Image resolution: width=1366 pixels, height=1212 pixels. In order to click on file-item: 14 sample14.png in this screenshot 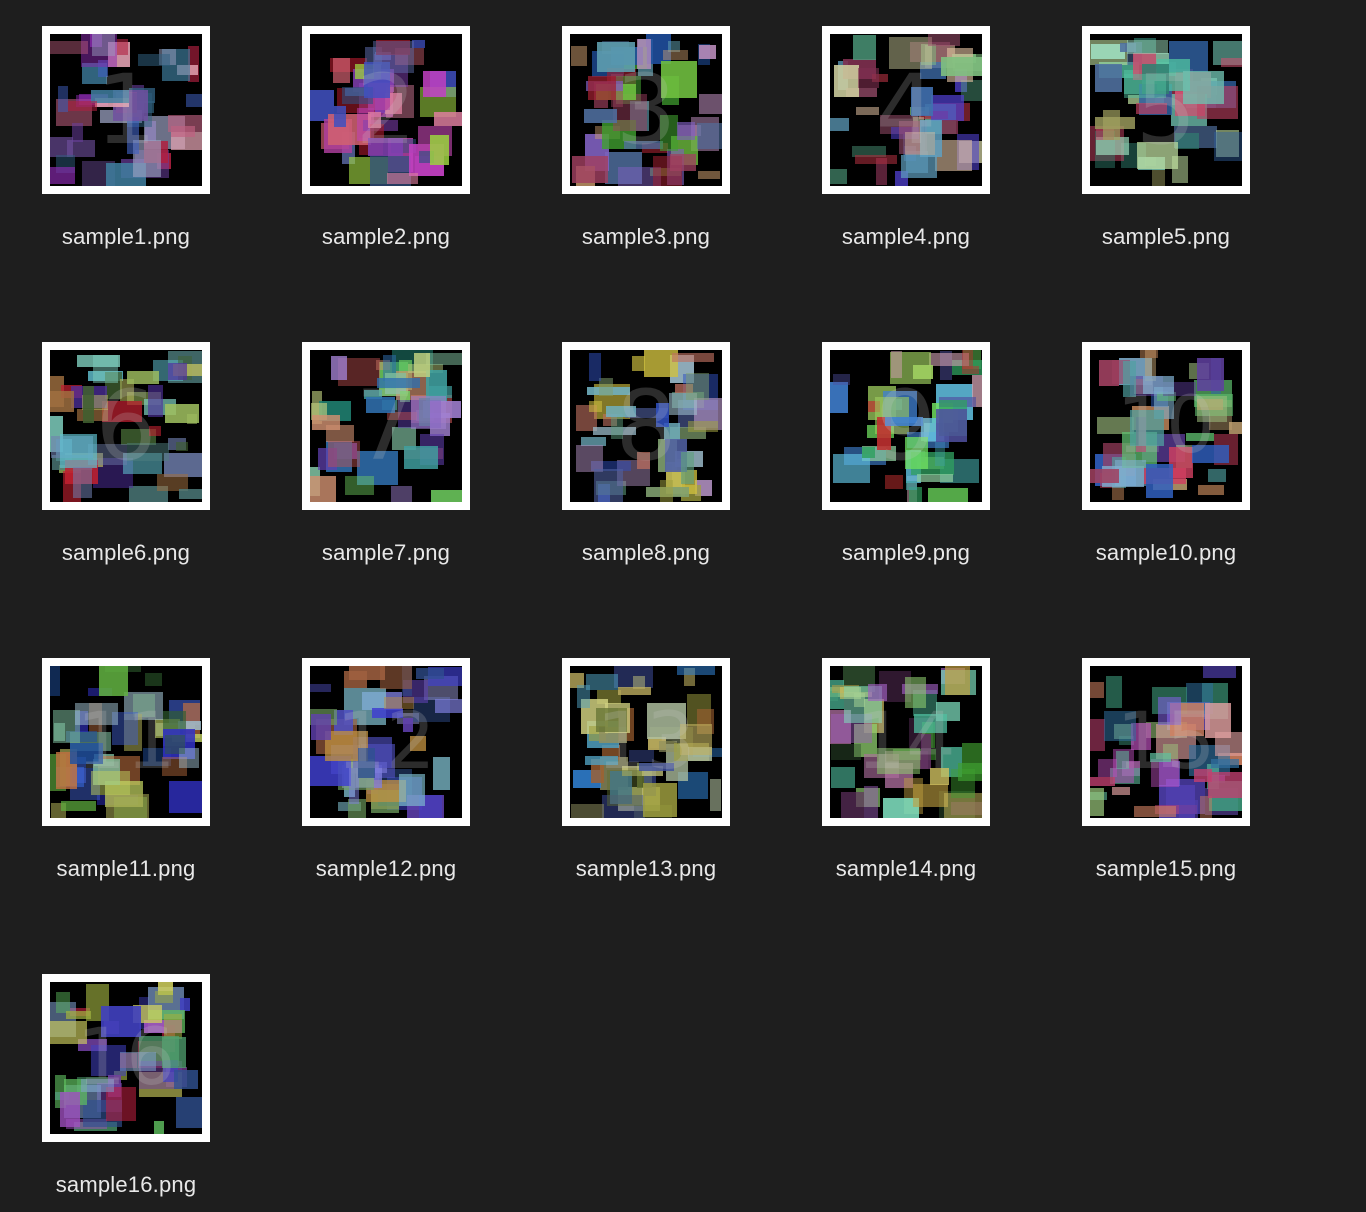, I will do `click(906, 788)`.